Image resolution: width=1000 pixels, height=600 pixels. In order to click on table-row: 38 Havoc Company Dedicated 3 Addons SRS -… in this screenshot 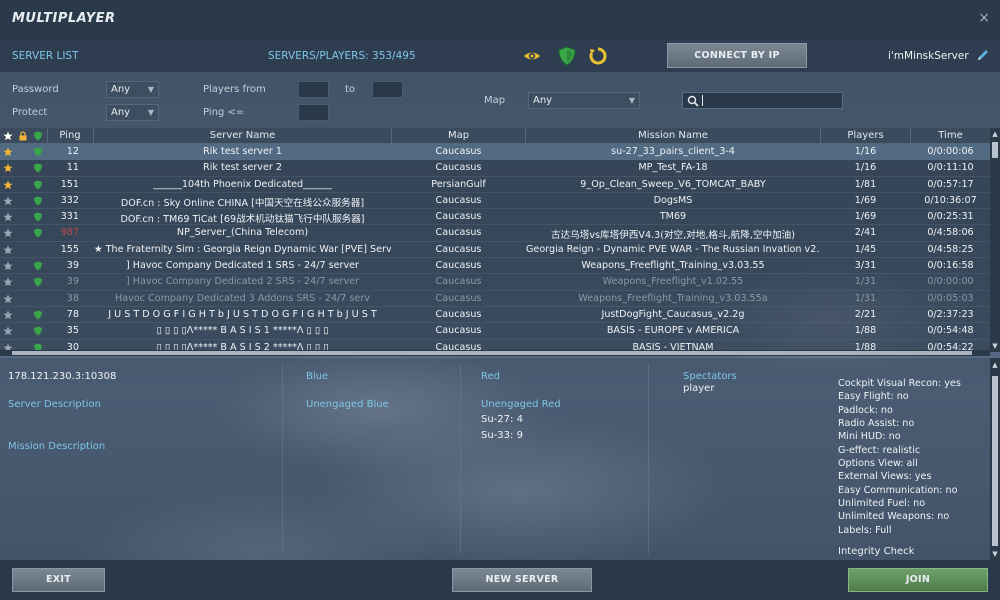, I will do `click(495, 299)`.